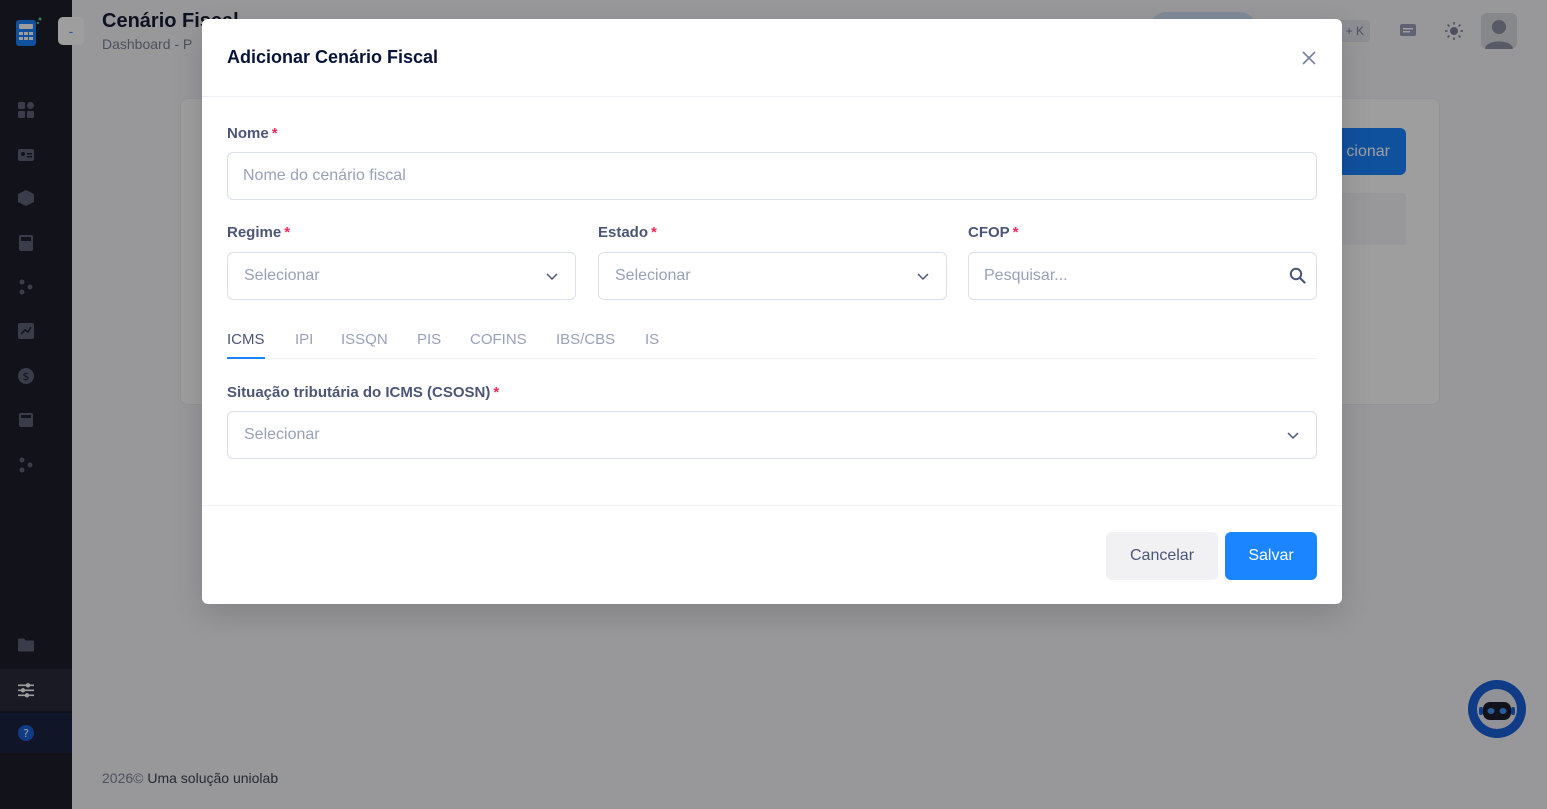  Describe the element at coordinates (989, 232) in the screenshot. I see `cfop-label-text: CFOP` at that location.